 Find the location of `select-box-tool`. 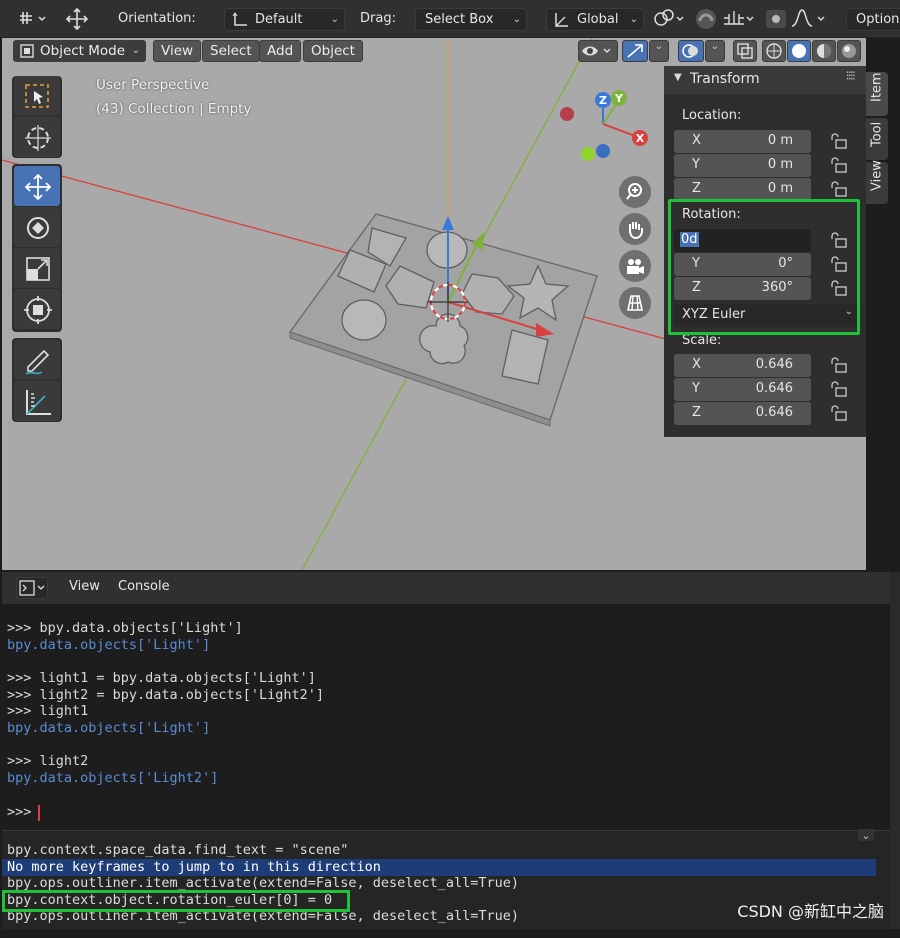

select-box-tool is located at coordinates (37, 96).